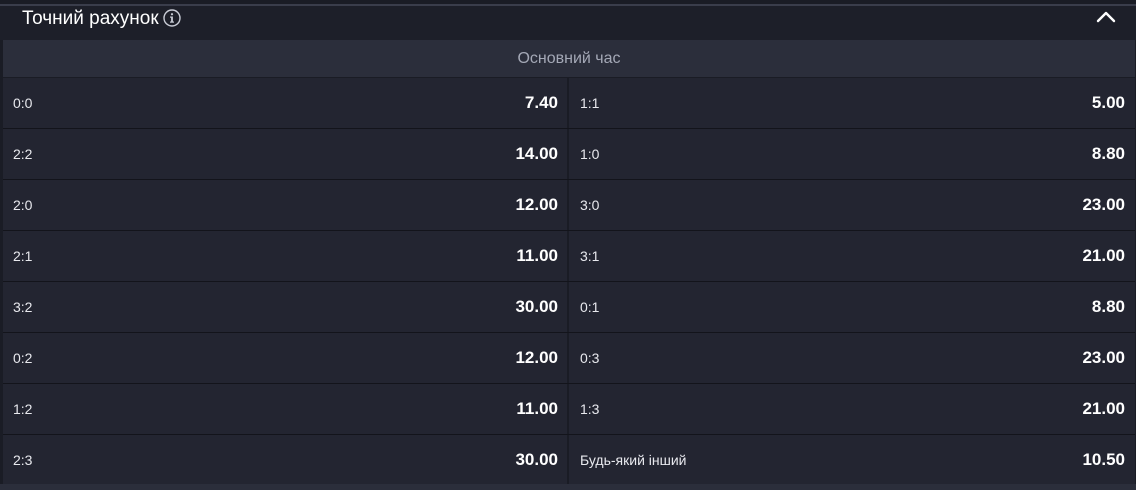  What do you see at coordinates (1106, 17) in the screenshot?
I see `chevron-up-icon` at bounding box center [1106, 17].